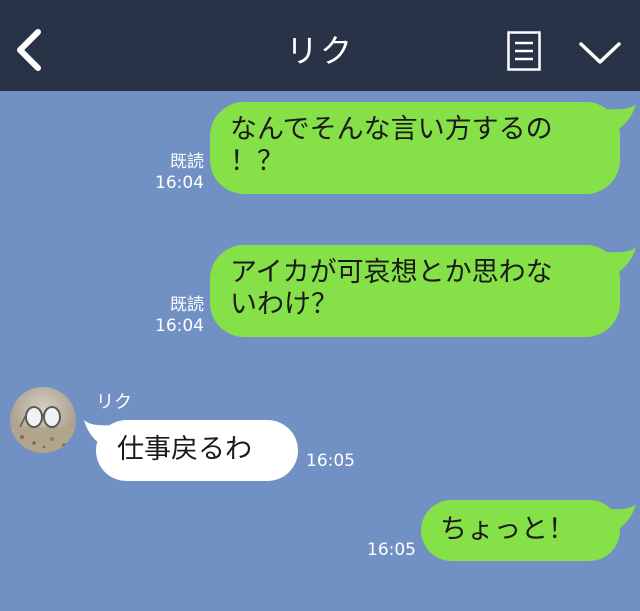 The height and width of the screenshot is (611, 640). What do you see at coordinates (507, 529) in the screenshot?
I see `message-text-line: ちょっと！` at bounding box center [507, 529].